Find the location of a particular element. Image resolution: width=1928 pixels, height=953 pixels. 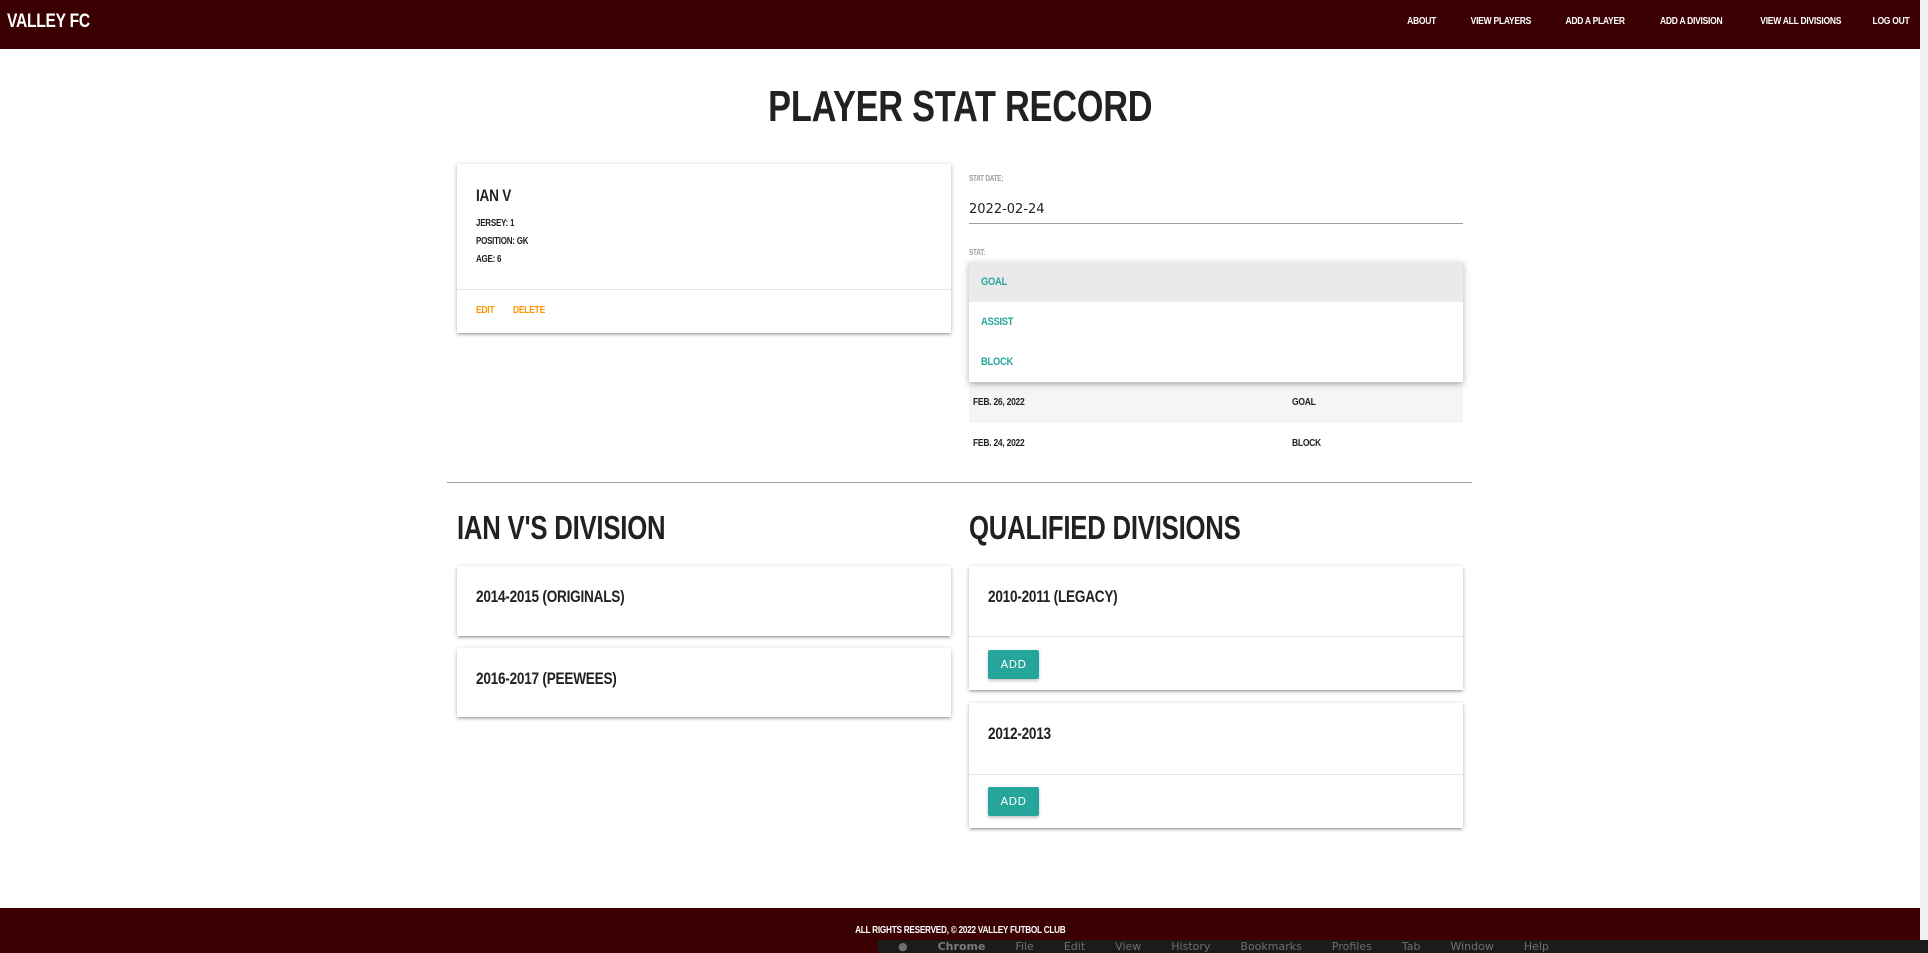

os-menu-bookmarks: Bookmarks is located at coordinates (1270, 946).